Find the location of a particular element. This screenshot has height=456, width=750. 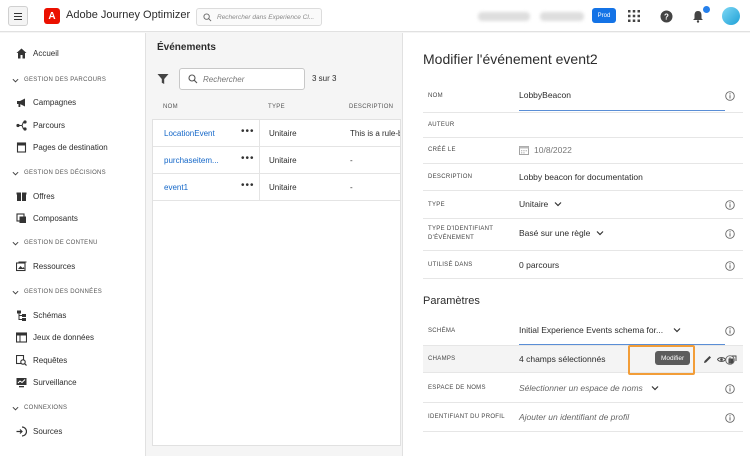

filter-icon is located at coordinates (163, 79).